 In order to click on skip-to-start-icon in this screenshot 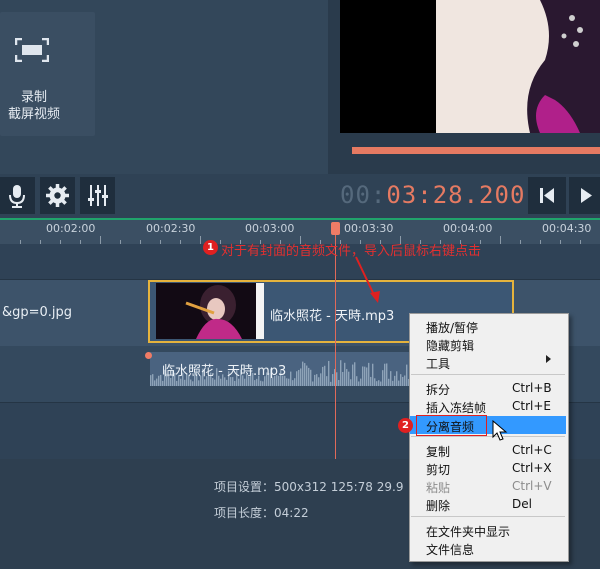, I will do `click(547, 195)`.